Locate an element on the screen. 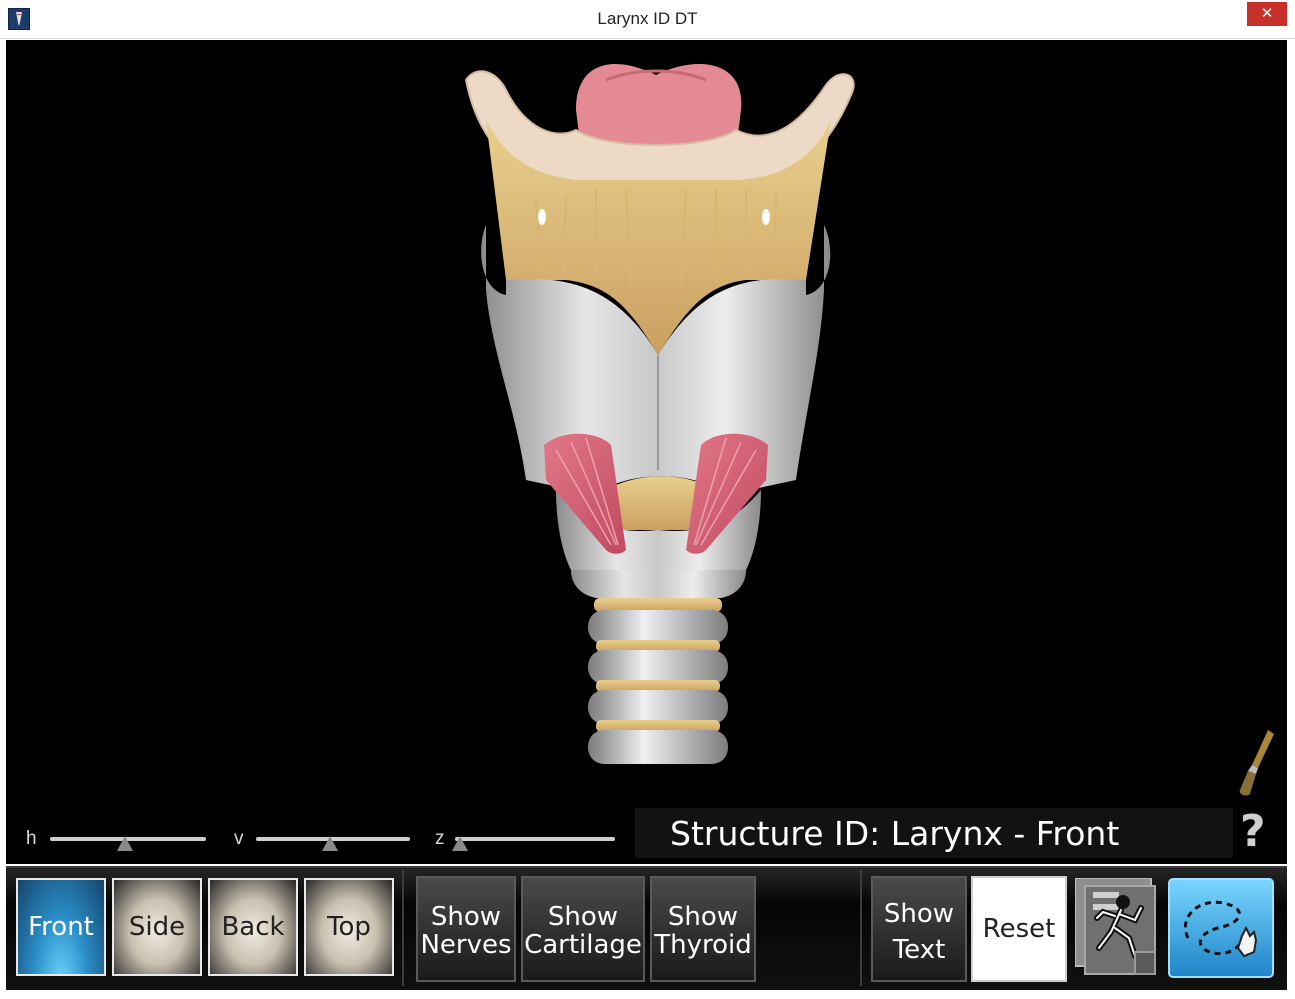 The height and width of the screenshot is (999, 1295). window-title: Larynx ID DT is located at coordinates (647, 18).